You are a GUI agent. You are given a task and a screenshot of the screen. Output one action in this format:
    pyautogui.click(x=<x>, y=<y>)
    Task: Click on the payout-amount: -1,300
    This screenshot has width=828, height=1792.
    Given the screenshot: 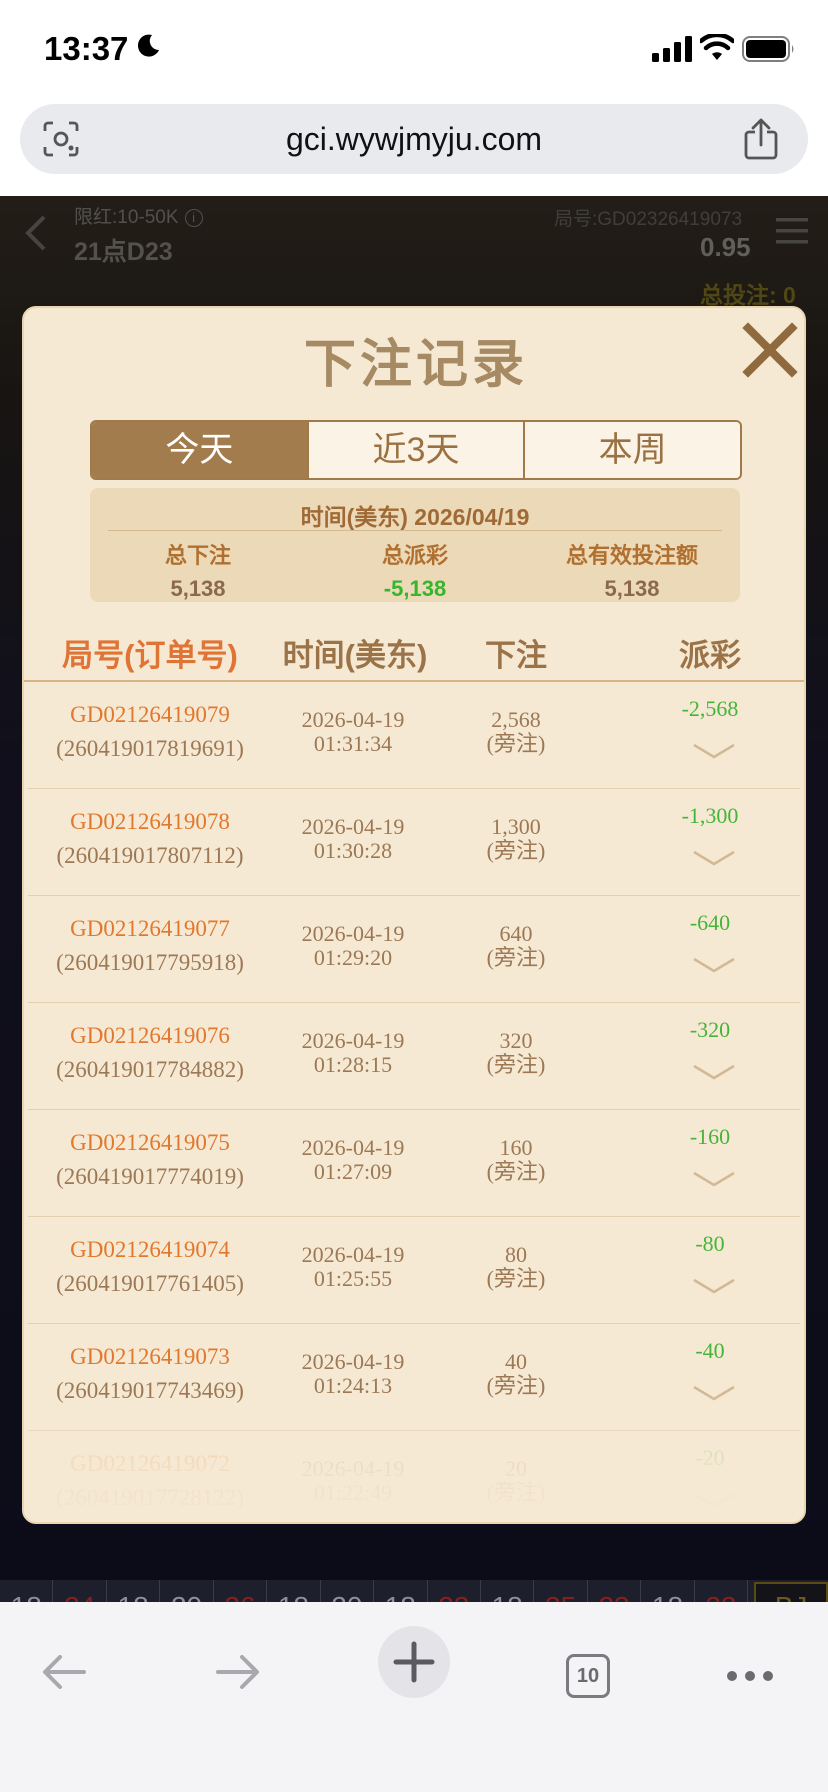 What is the action you would take?
    pyautogui.click(x=710, y=815)
    